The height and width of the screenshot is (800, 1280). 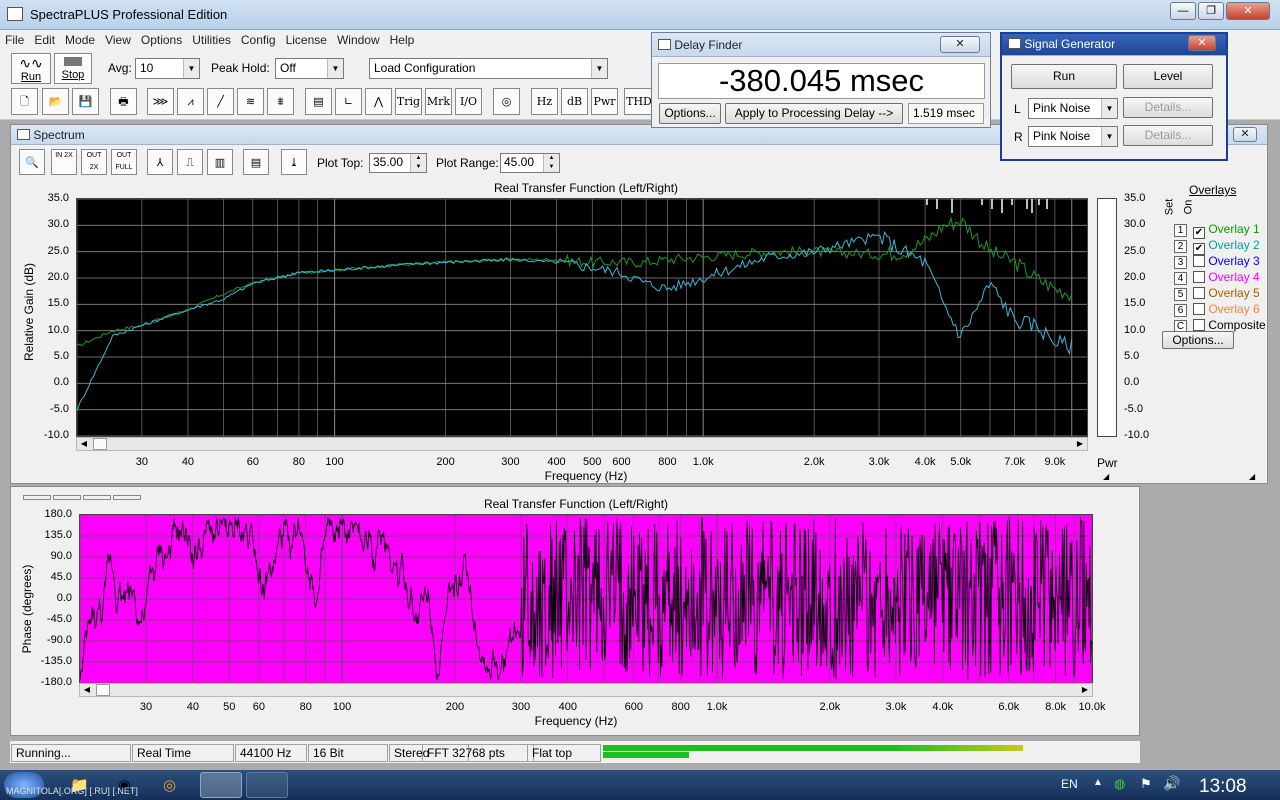 What do you see at coordinates (160, 101) in the screenshot?
I see `fast-forward-icon: ⋙` at bounding box center [160, 101].